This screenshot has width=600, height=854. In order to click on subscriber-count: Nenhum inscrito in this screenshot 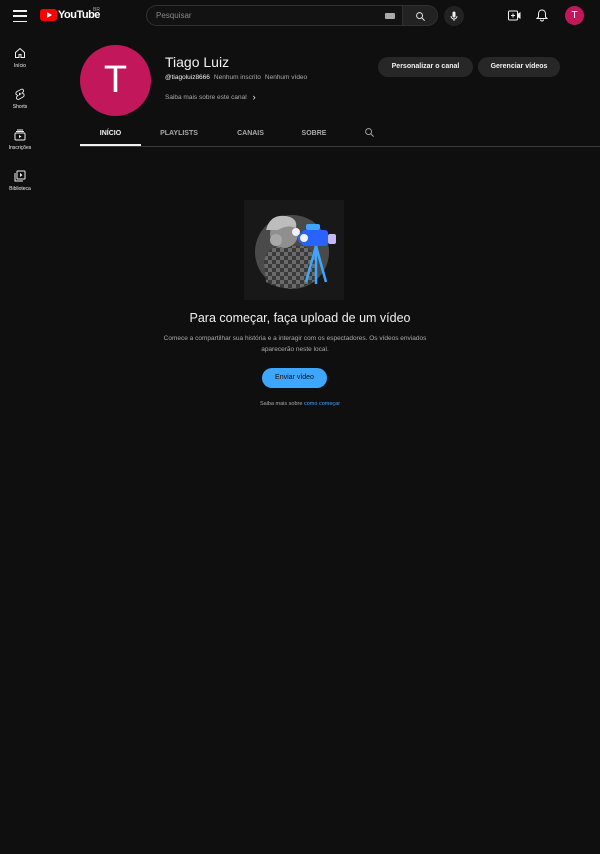, I will do `click(237, 77)`.